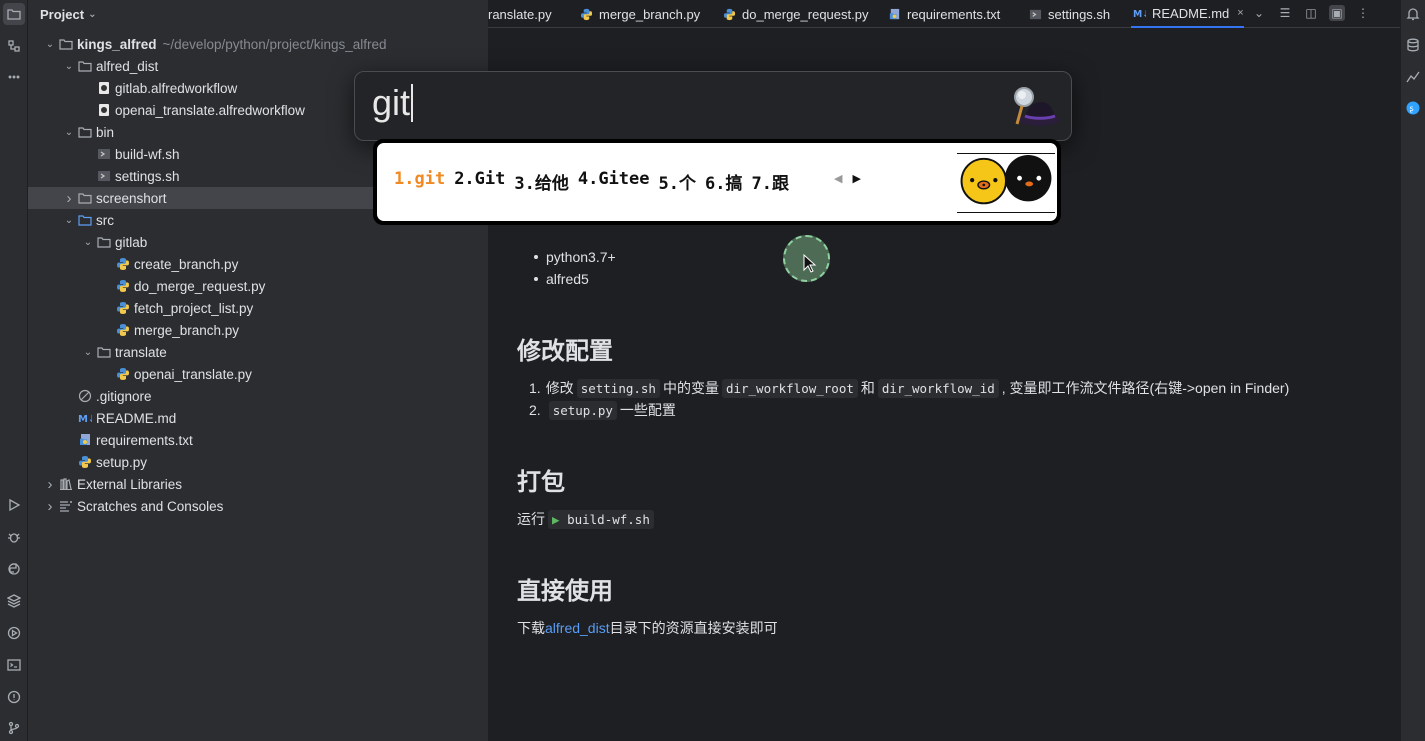 The image size is (1425, 741). I want to click on heading-direct-use: 直接使用, so click(565, 591).